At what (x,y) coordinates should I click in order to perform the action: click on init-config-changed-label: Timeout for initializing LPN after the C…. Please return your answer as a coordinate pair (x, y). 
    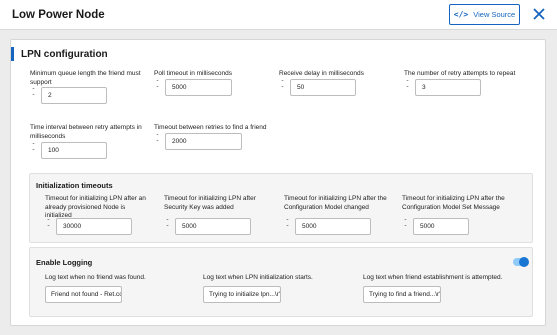
    Looking at the image, I should click on (335, 203).